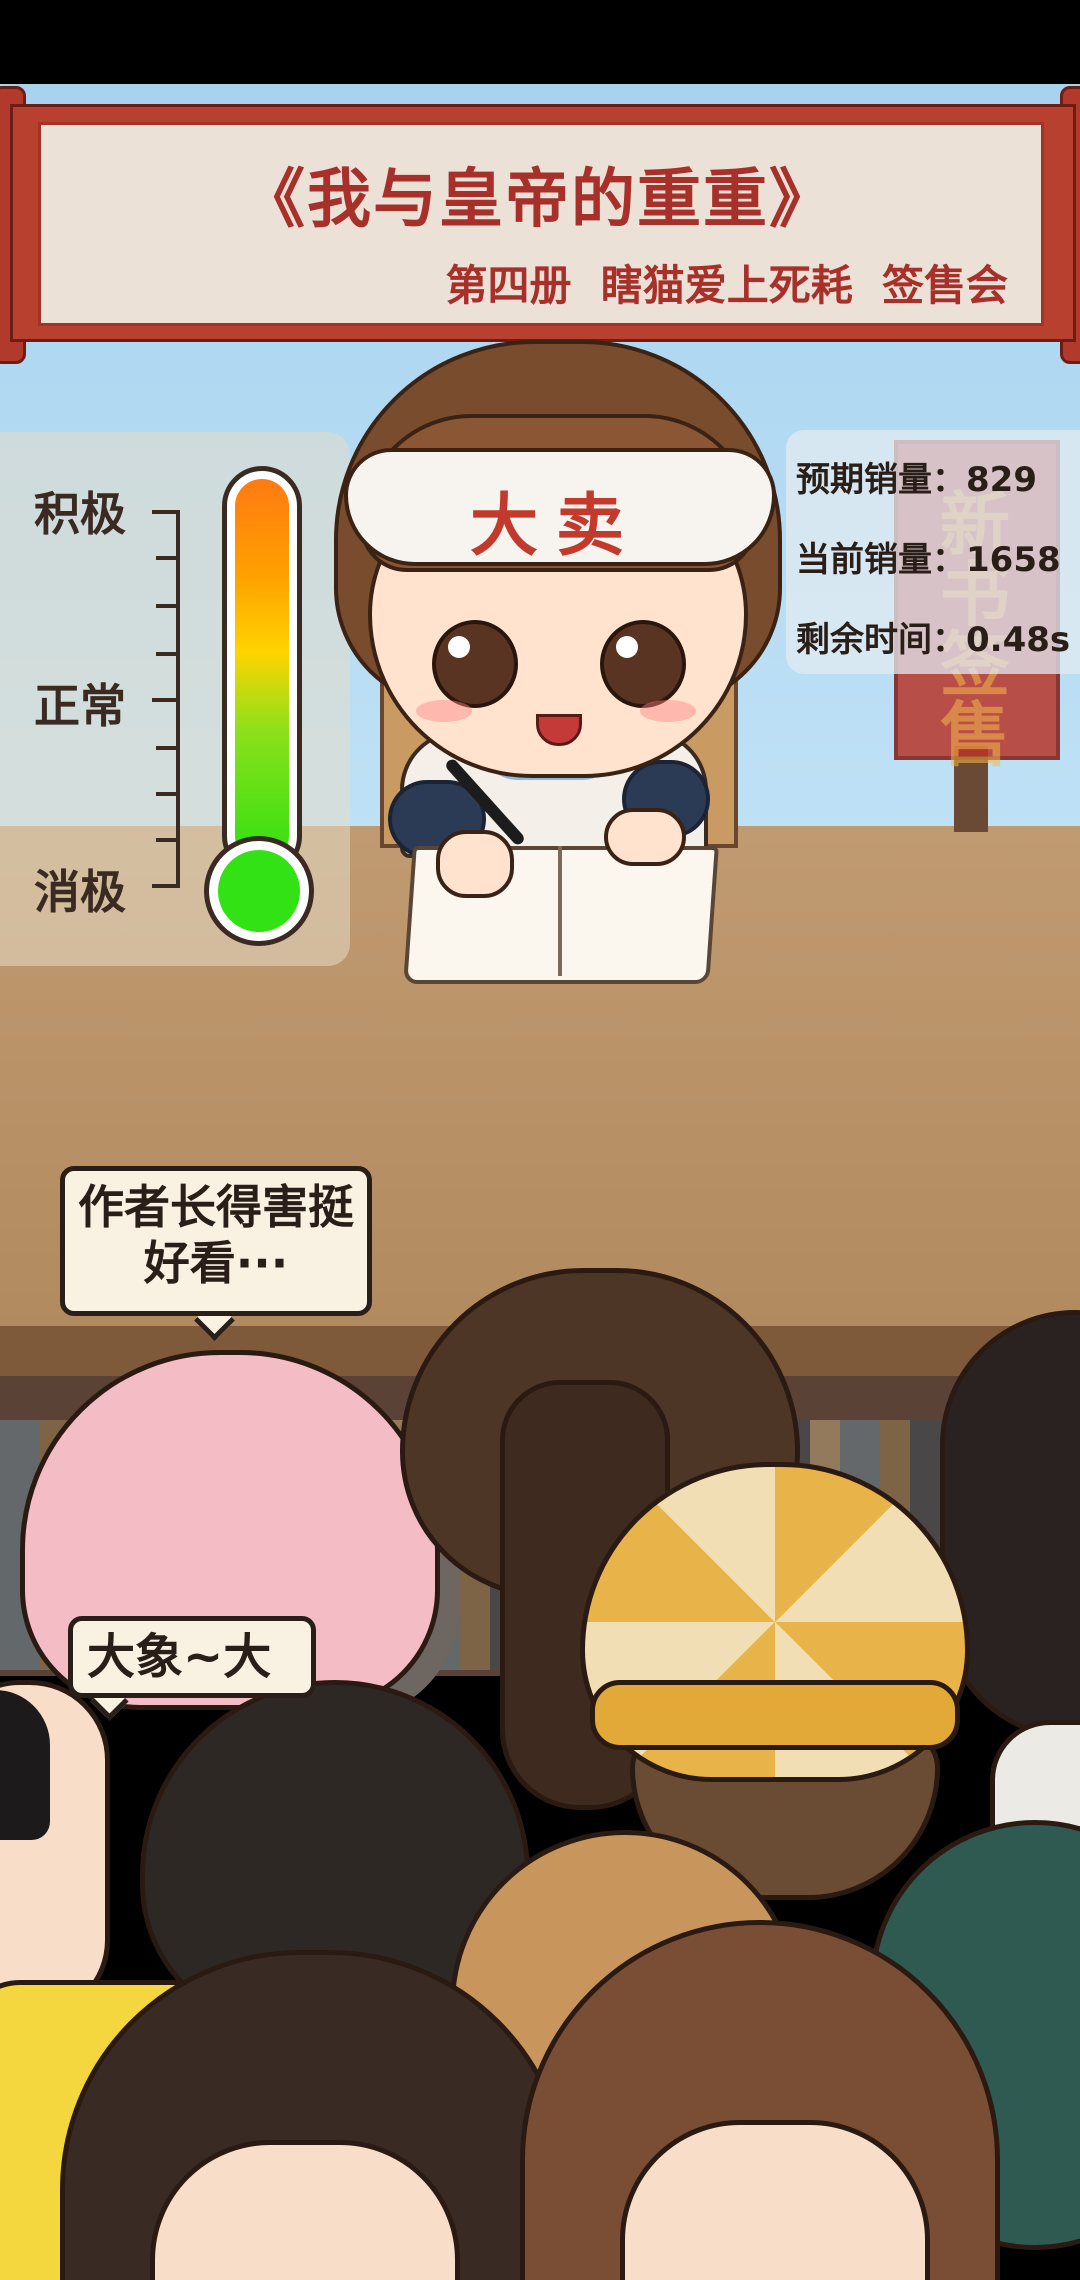 This screenshot has height=2280, width=1080. I want to click on author-hand-left, so click(475, 864).